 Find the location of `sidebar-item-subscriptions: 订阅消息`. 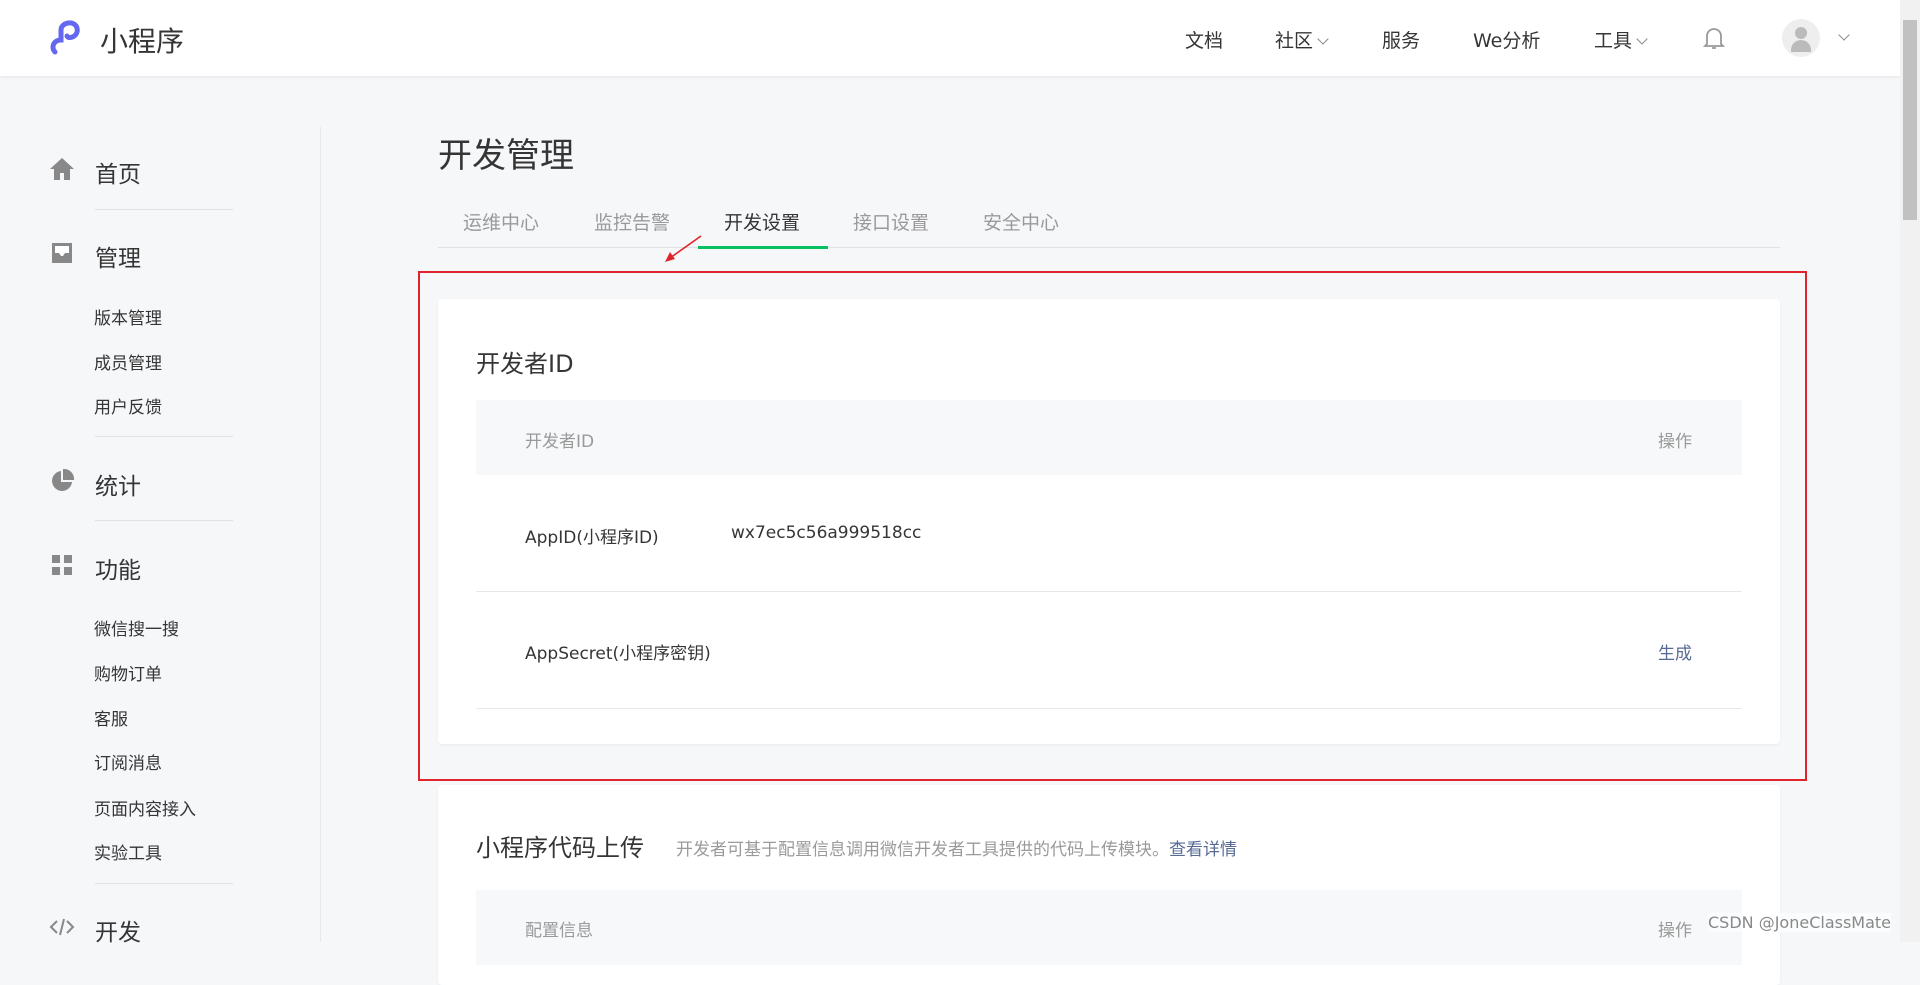

sidebar-item-subscriptions: 订阅消息 is located at coordinates (128, 761).